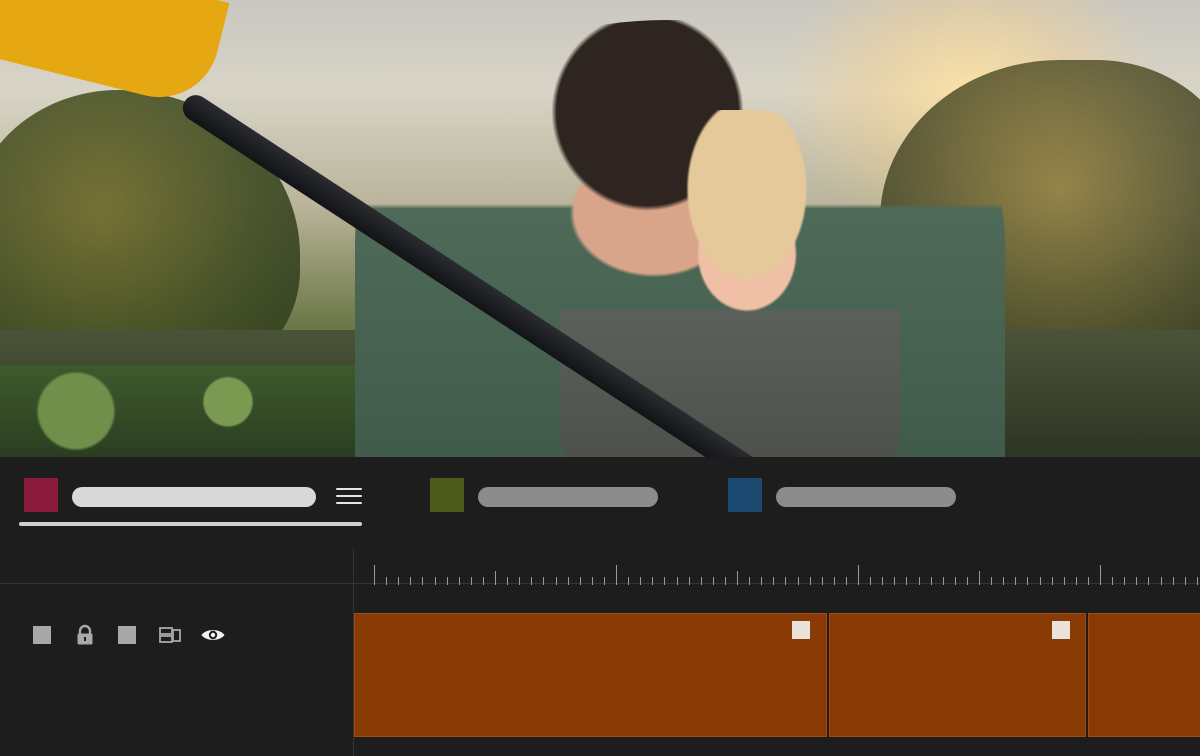  I want to click on eye-icon, so click(213, 635).